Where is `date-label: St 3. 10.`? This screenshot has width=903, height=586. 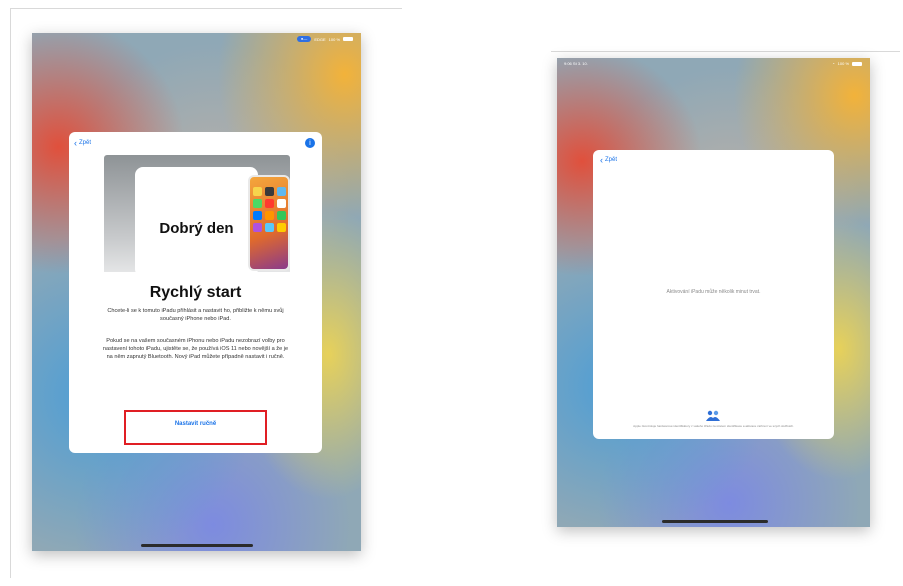 date-label: St 3. 10. is located at coordinates (580, 63).